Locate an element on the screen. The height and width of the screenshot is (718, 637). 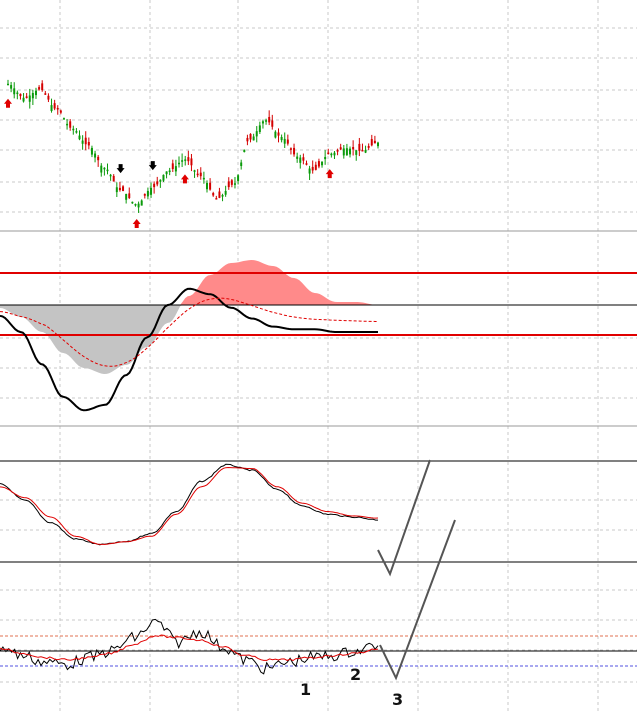
annotation-label-1: 1 is located at coordinates (305, 689).